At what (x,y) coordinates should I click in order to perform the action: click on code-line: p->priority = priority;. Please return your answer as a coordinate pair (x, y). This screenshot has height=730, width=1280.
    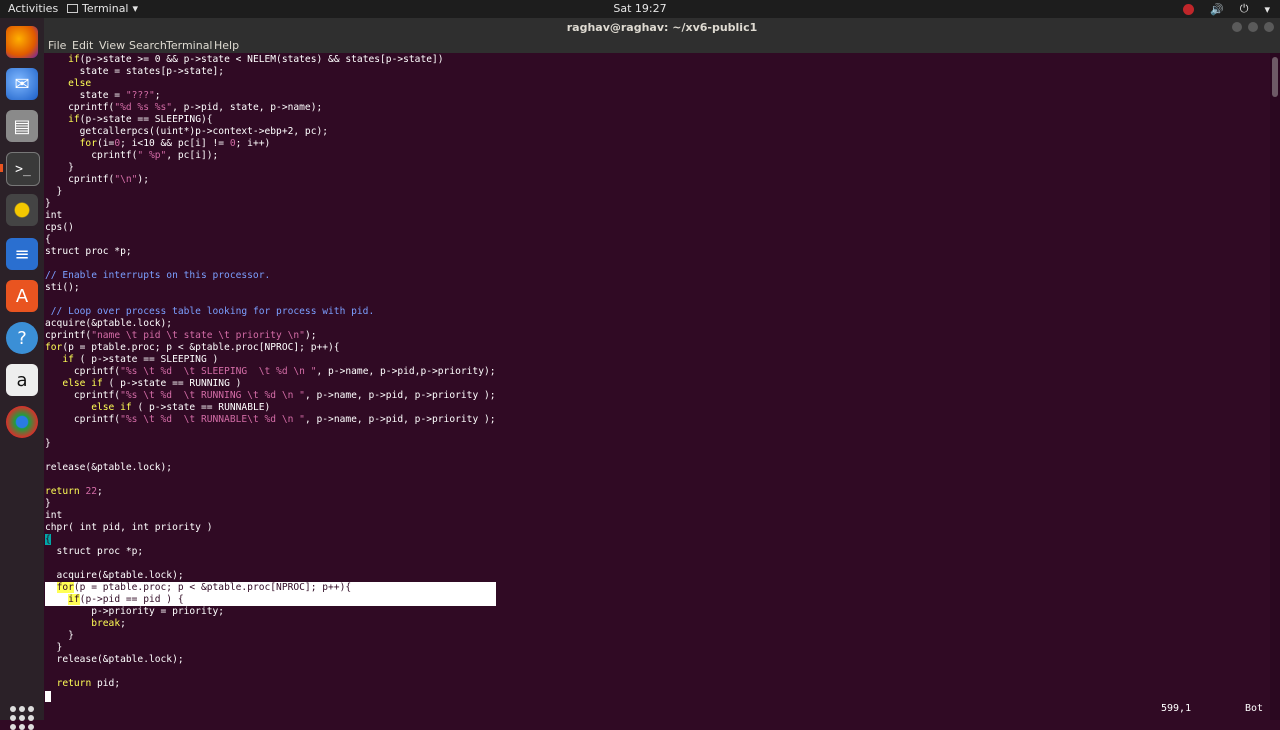
    Looking at the image, I should click on (135, 611).